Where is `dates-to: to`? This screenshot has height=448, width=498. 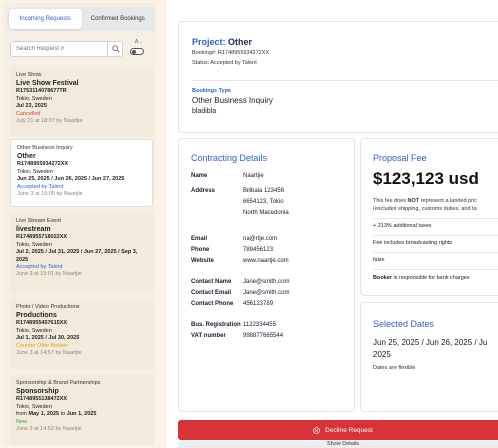
dates-to: to is located at coordinates (63, 414).